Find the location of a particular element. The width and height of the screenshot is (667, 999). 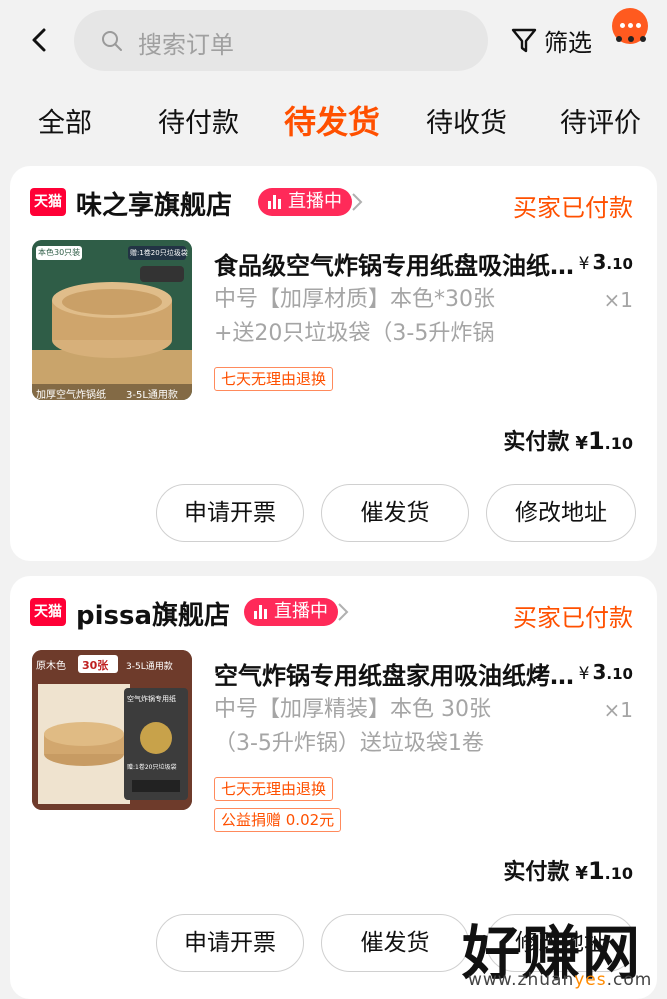

image-label: 原木色 is located at coordinates (51, 666).